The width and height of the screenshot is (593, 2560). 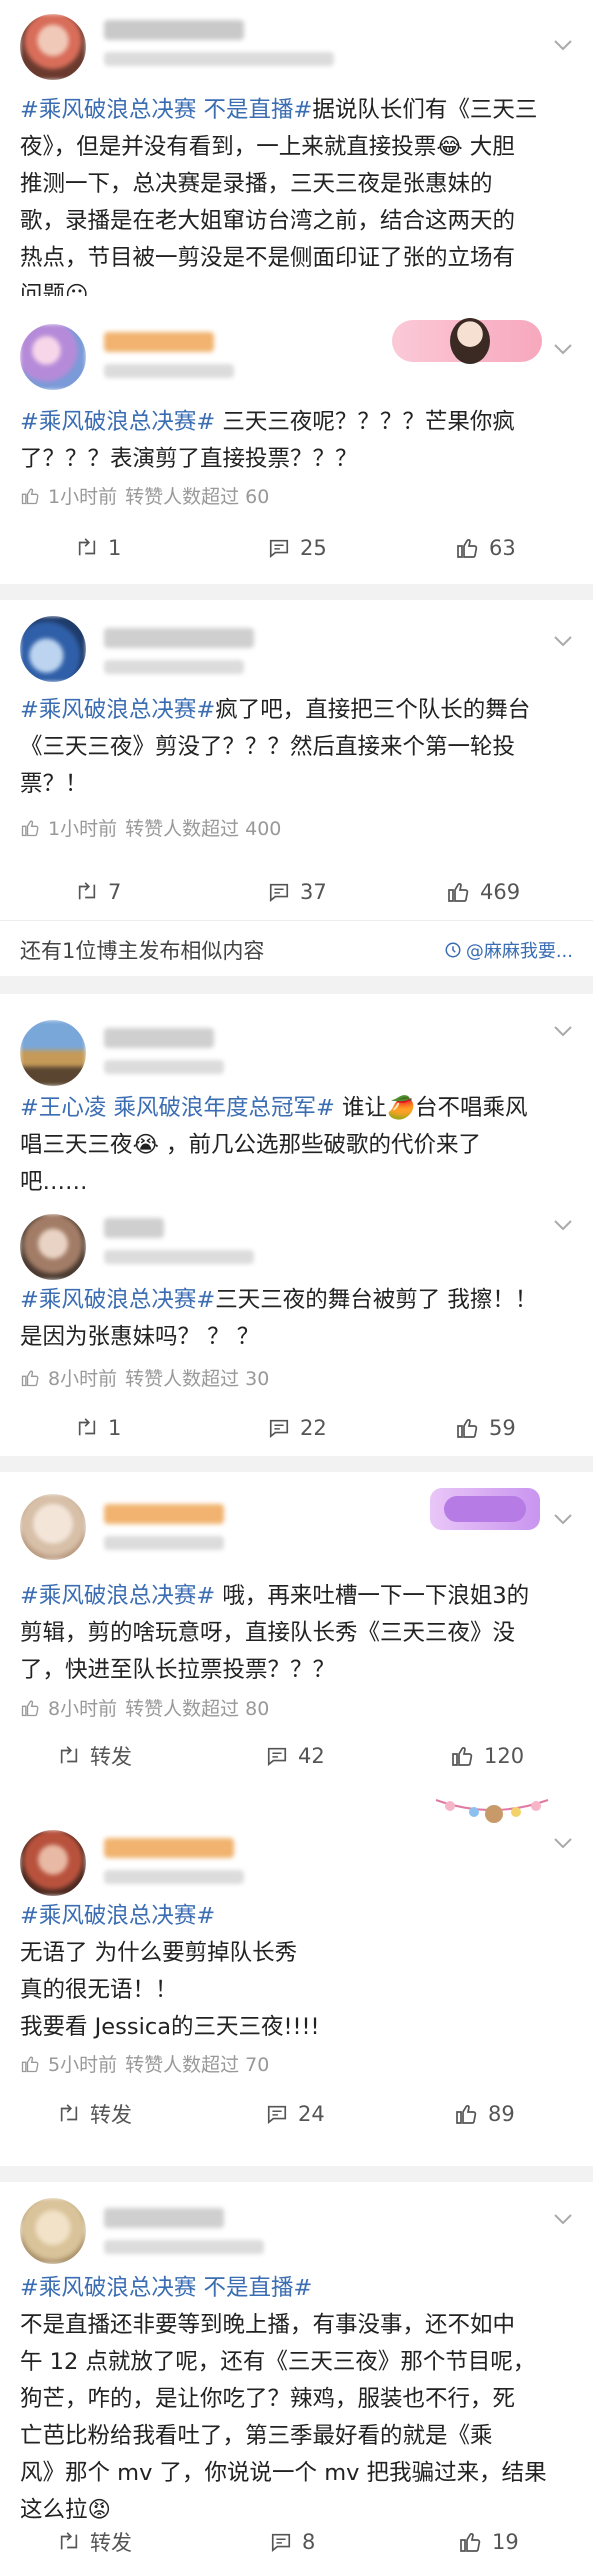 I want to click on action-bar: 1 25 63, so click(x=296, y=548).